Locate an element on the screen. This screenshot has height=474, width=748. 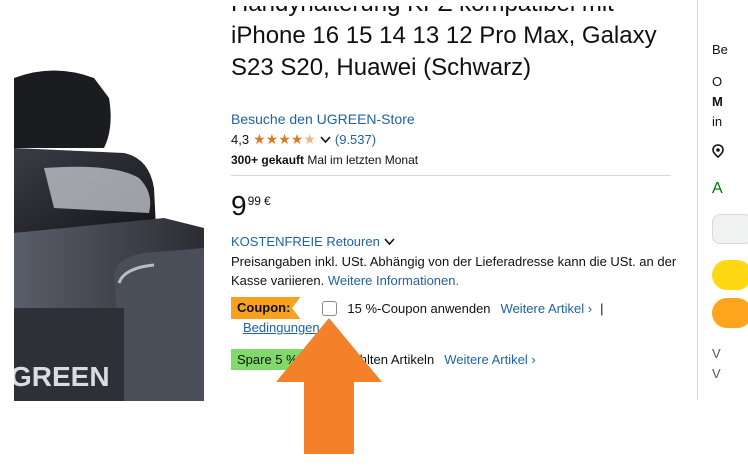
right-column-text-m: M is located at coordinates (717, 101).